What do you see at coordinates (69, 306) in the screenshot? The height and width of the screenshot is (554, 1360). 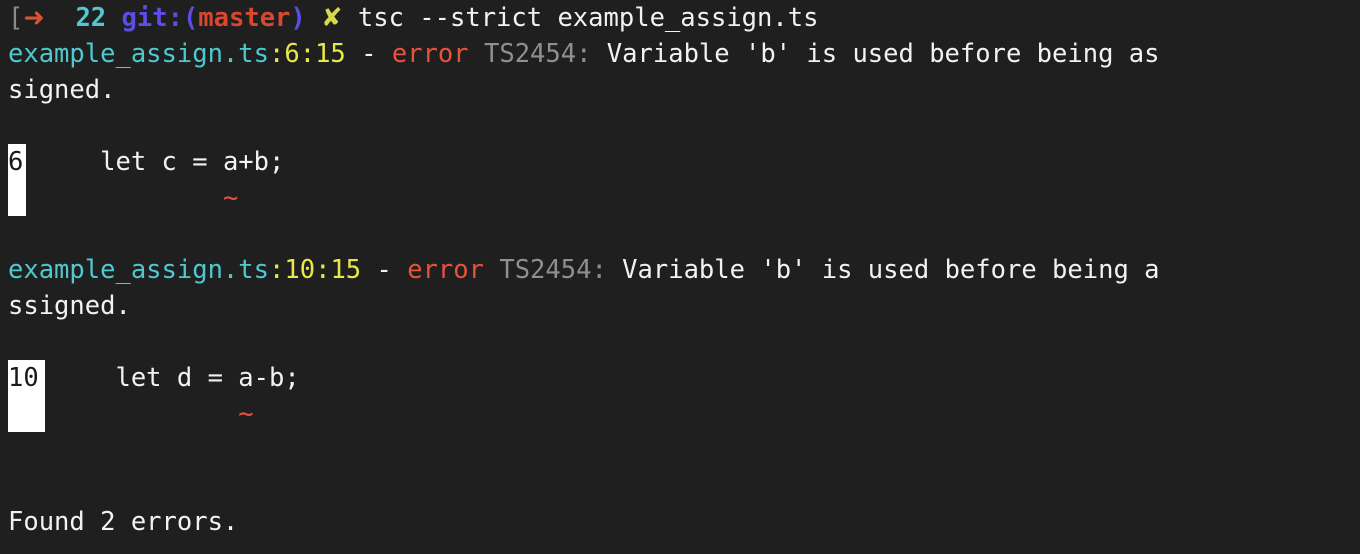 I see `diagnostic-message-line-2: ssigned.` at bounding box center [69, 306].